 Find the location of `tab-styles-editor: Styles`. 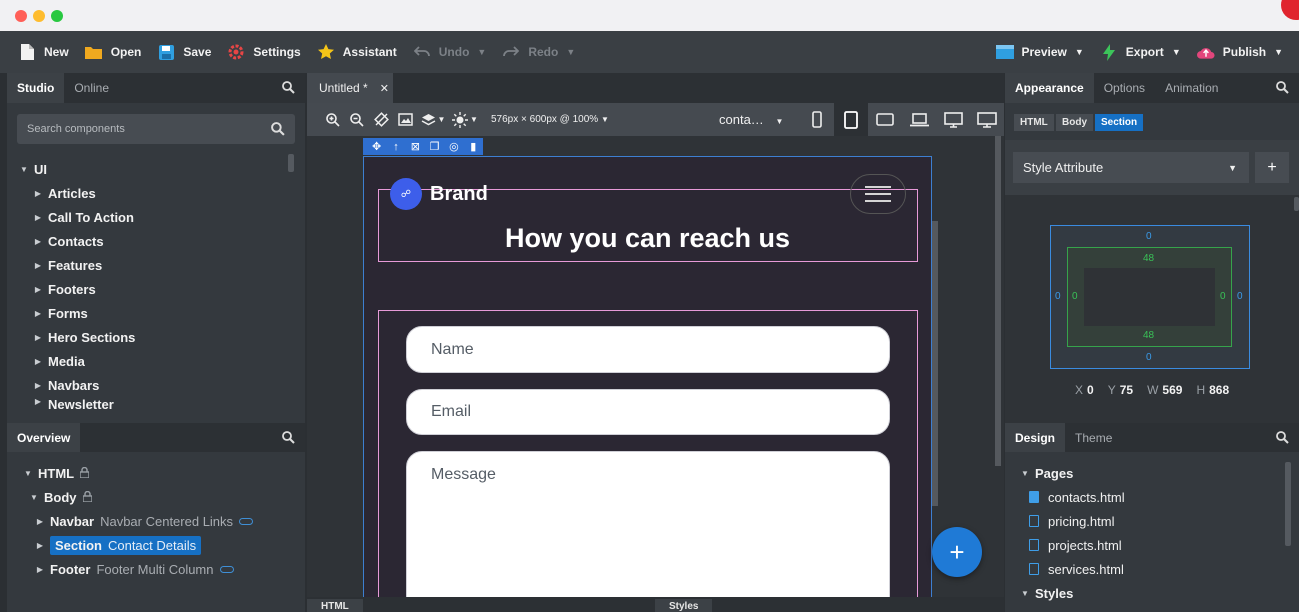

tab-styles-editor: Styles is located at coordinates (684, 605).